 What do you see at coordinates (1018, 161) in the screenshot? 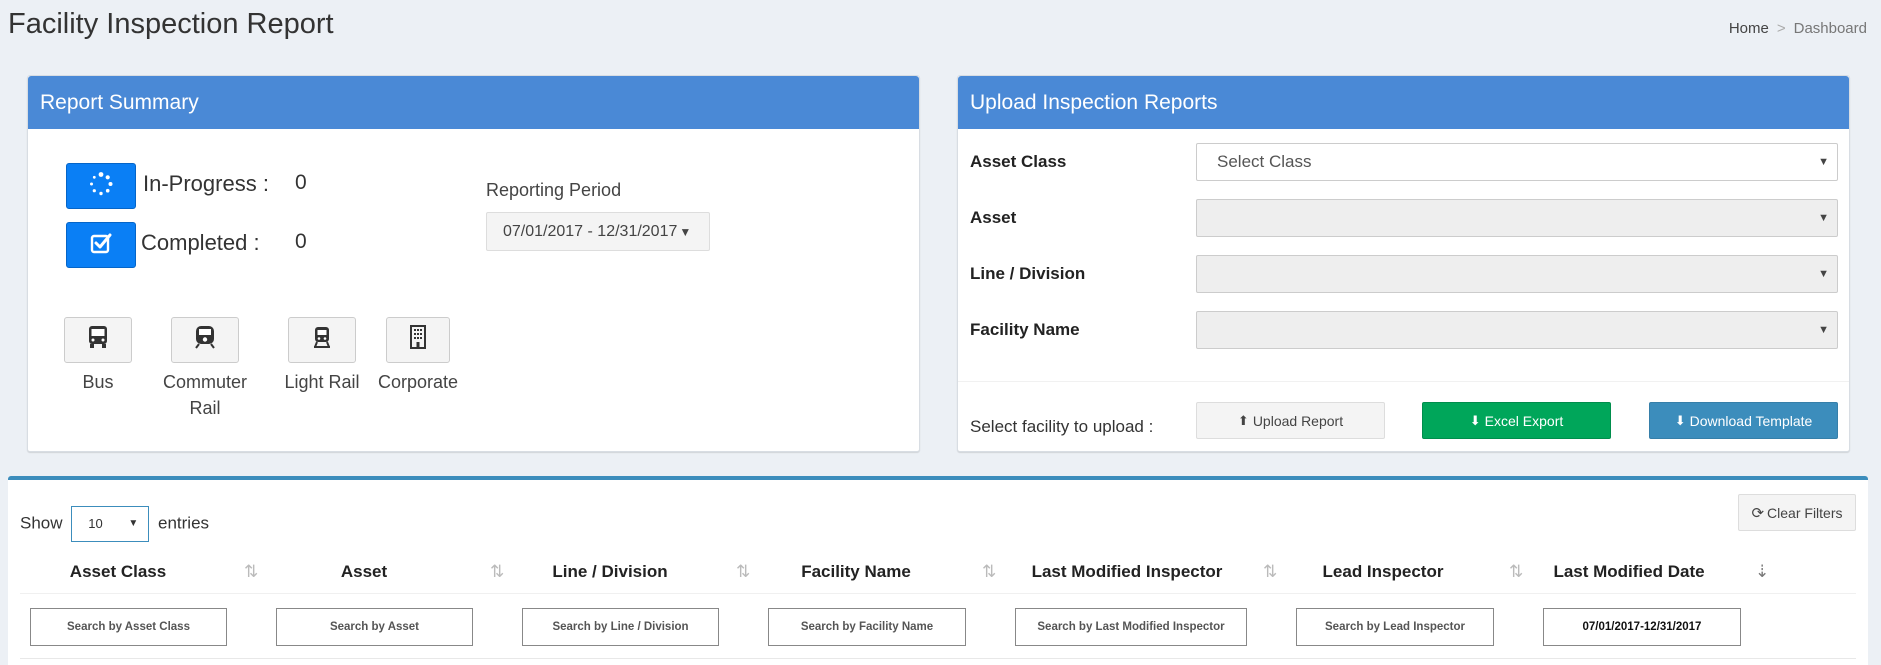
I see `asset-class-label: Asset Class` at bounding box center [1018, 161].